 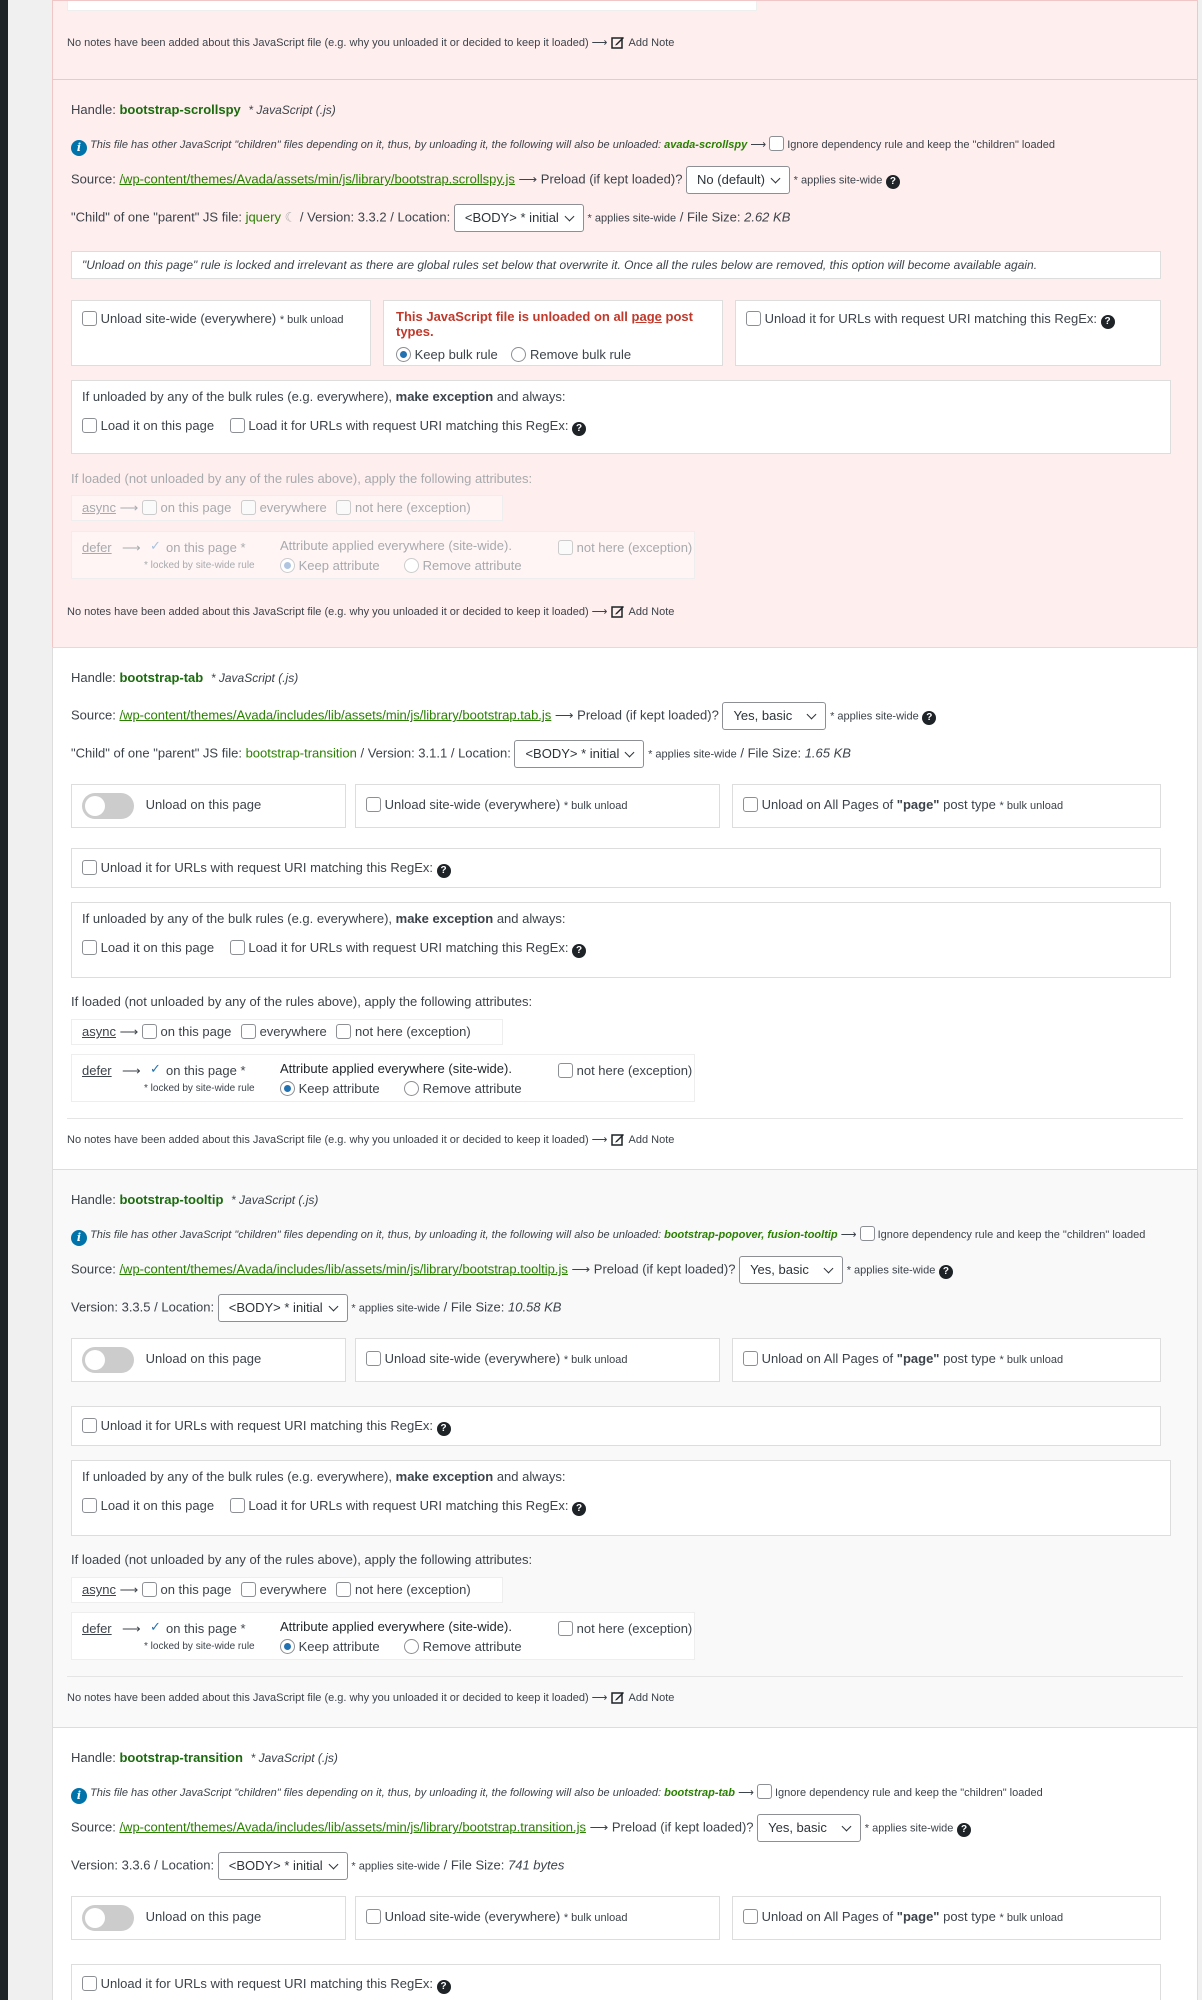 What do you see at coordinates (263, 216) in the screenshot?
I see `parent-link: jquery` at bounding box center [263, 216].